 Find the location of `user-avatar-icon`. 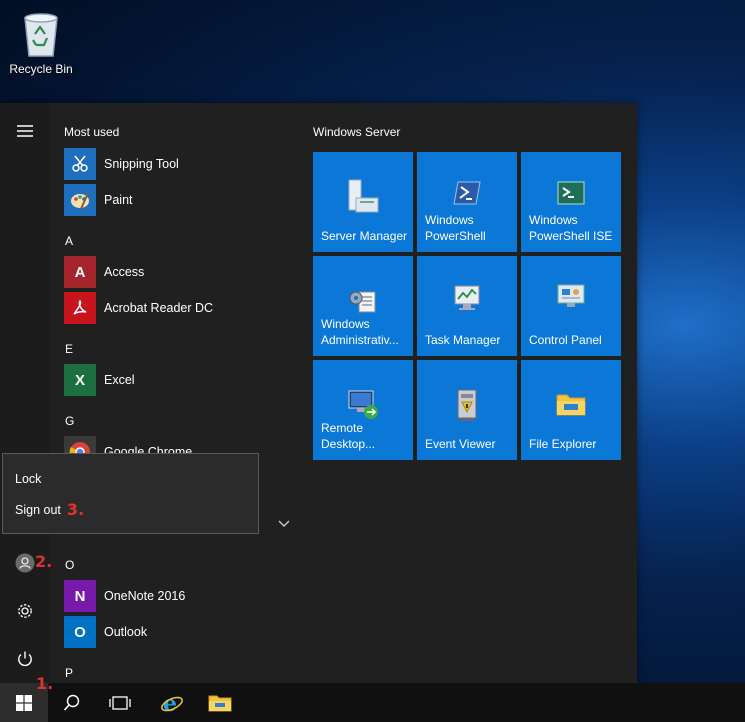

user-avatar-icon is located at coordinates (25, 563).